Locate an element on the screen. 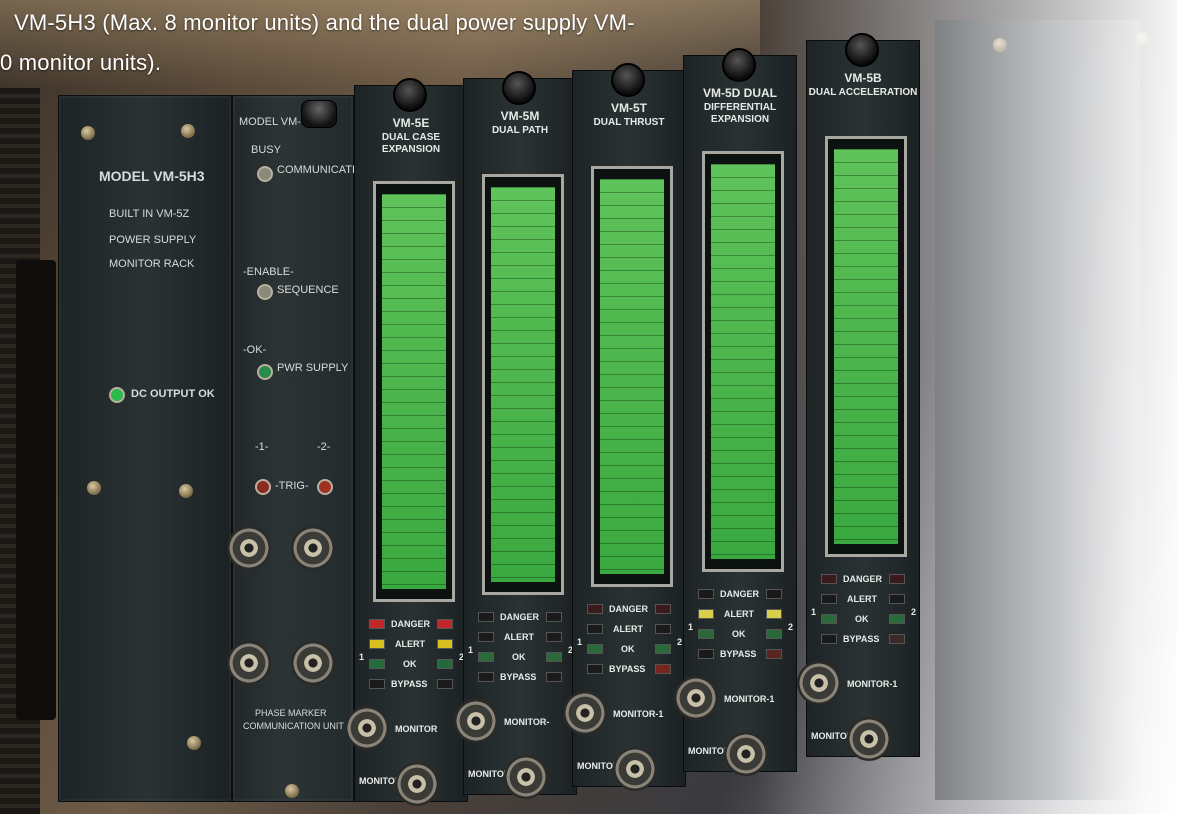 This screenshot has height=814, width=1177. phase-marker-label: PHASE MARKER is located at coordinates (291, 713).